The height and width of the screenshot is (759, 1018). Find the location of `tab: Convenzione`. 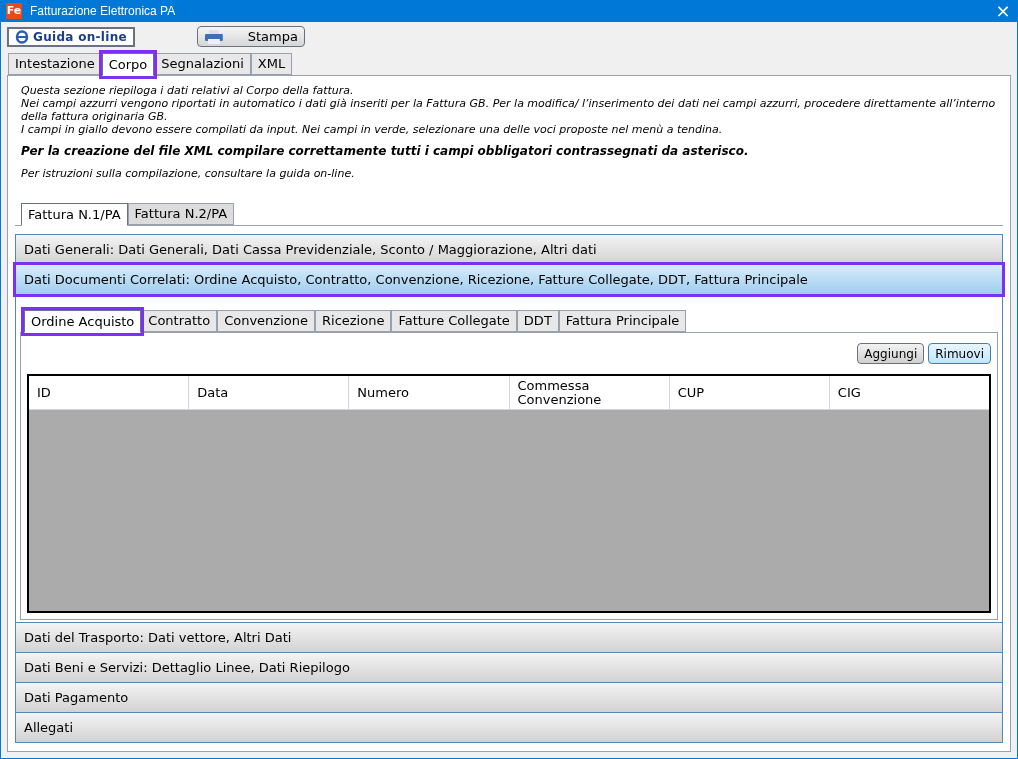

tab: Convenzione is located at coordinates (266, 321).